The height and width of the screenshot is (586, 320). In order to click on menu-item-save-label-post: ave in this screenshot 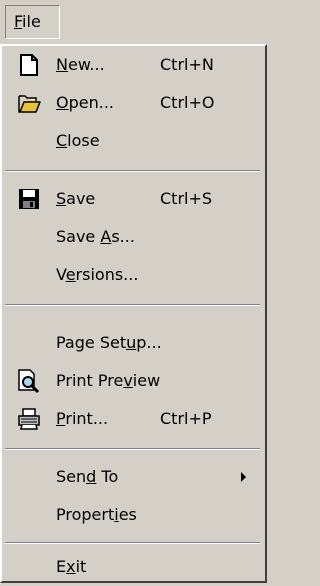, I will do `click(81, 198)`.